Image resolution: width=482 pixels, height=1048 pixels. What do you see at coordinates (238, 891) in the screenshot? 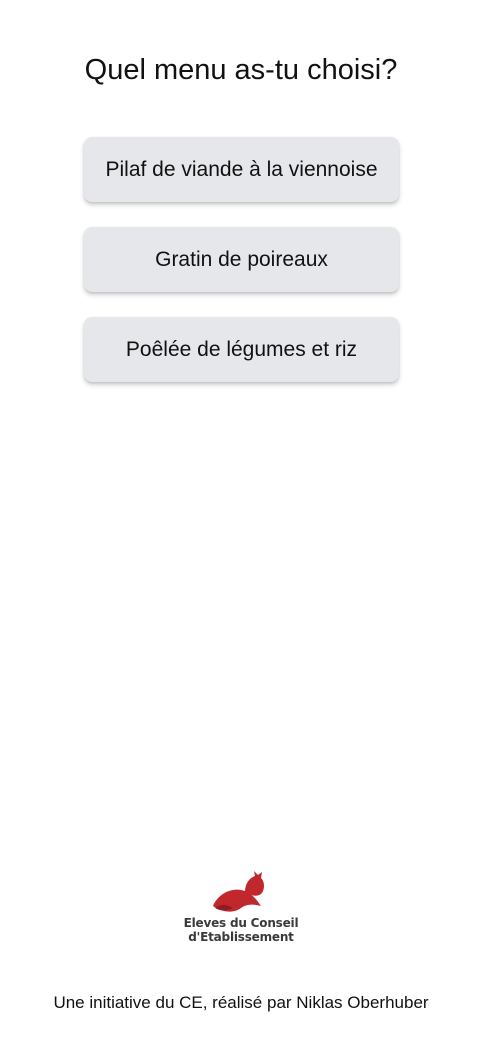
I see `fox-icon` at bounding box center [238, 891].